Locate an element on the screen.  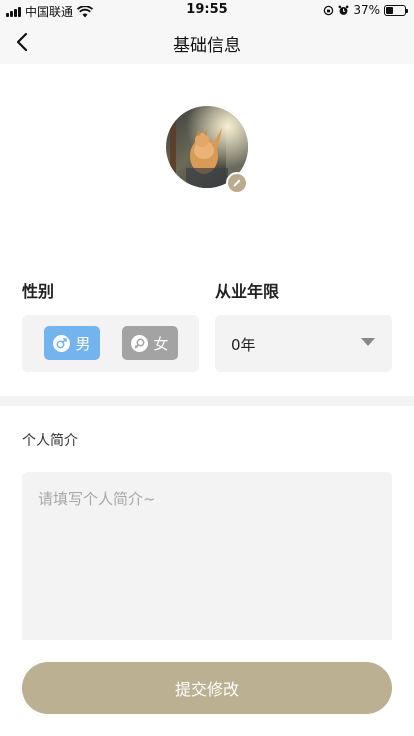
experience-value: 0年 is located at coordinates (243, 345).